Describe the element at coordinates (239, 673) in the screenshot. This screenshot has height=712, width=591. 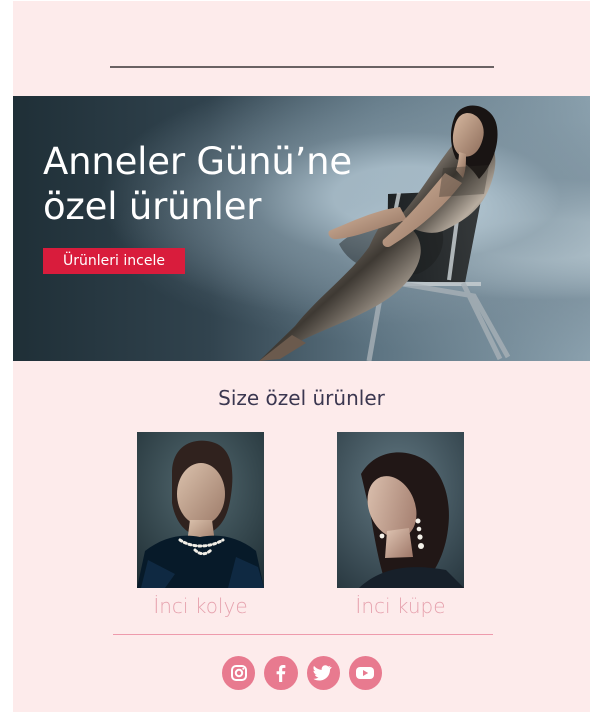
I see `instagram-icon` at that location.